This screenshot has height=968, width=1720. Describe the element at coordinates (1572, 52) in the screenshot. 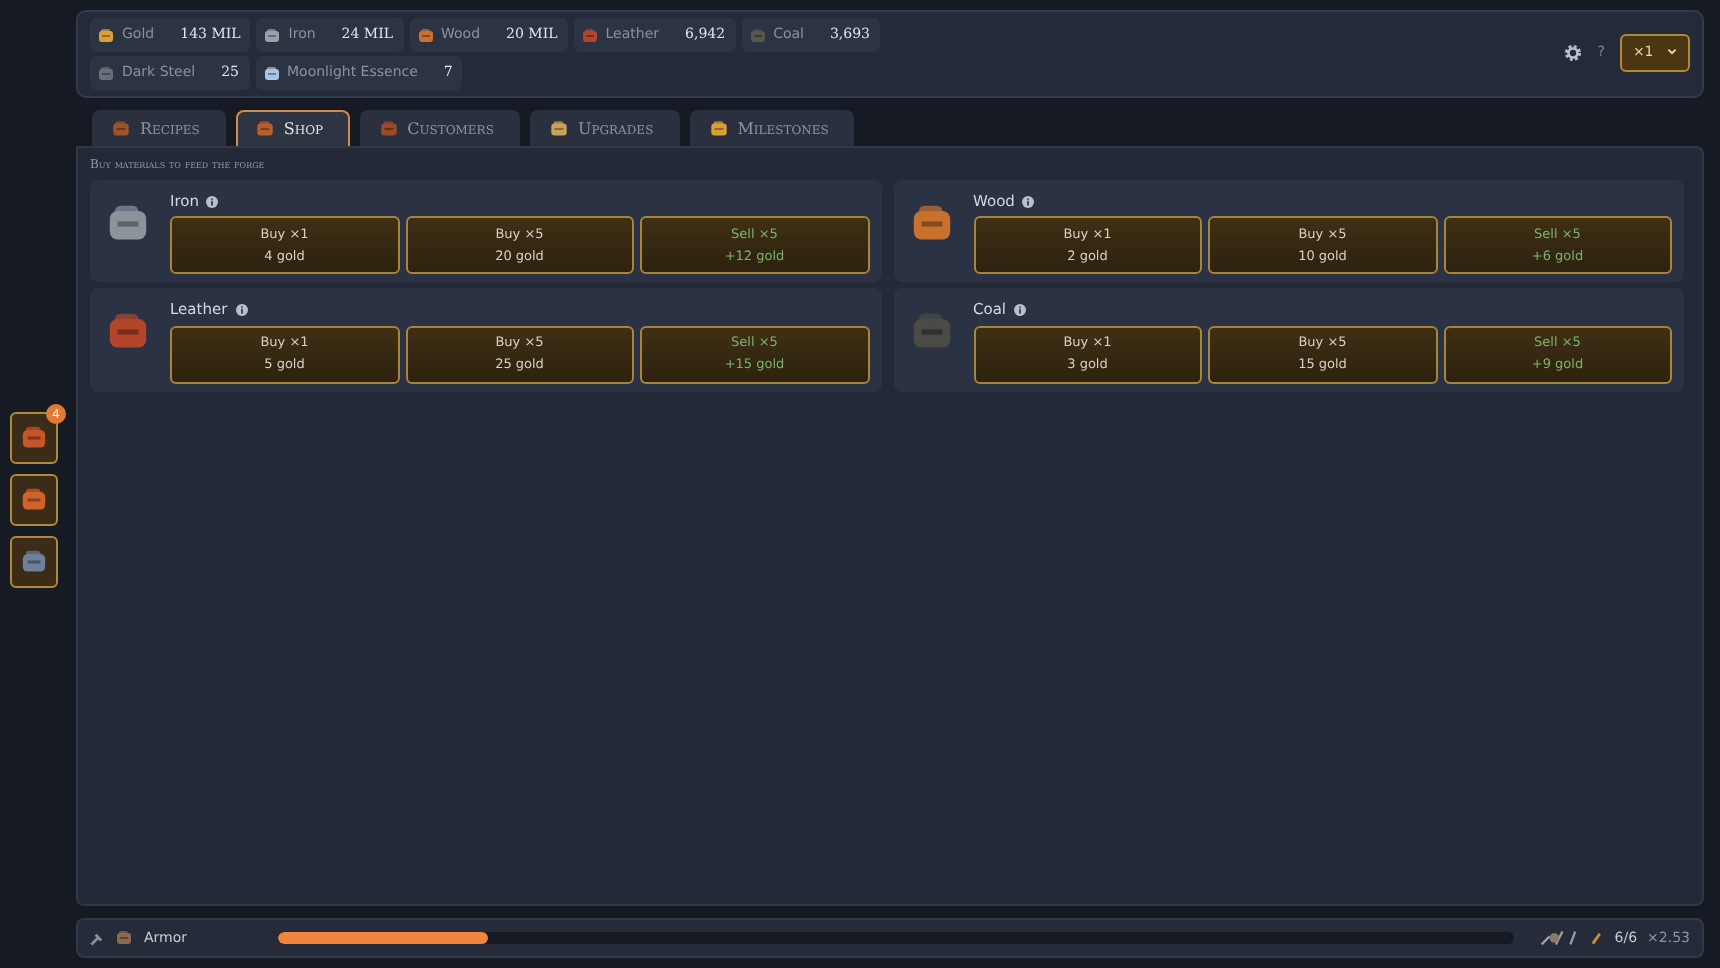

I see `settings-icon` at that location.